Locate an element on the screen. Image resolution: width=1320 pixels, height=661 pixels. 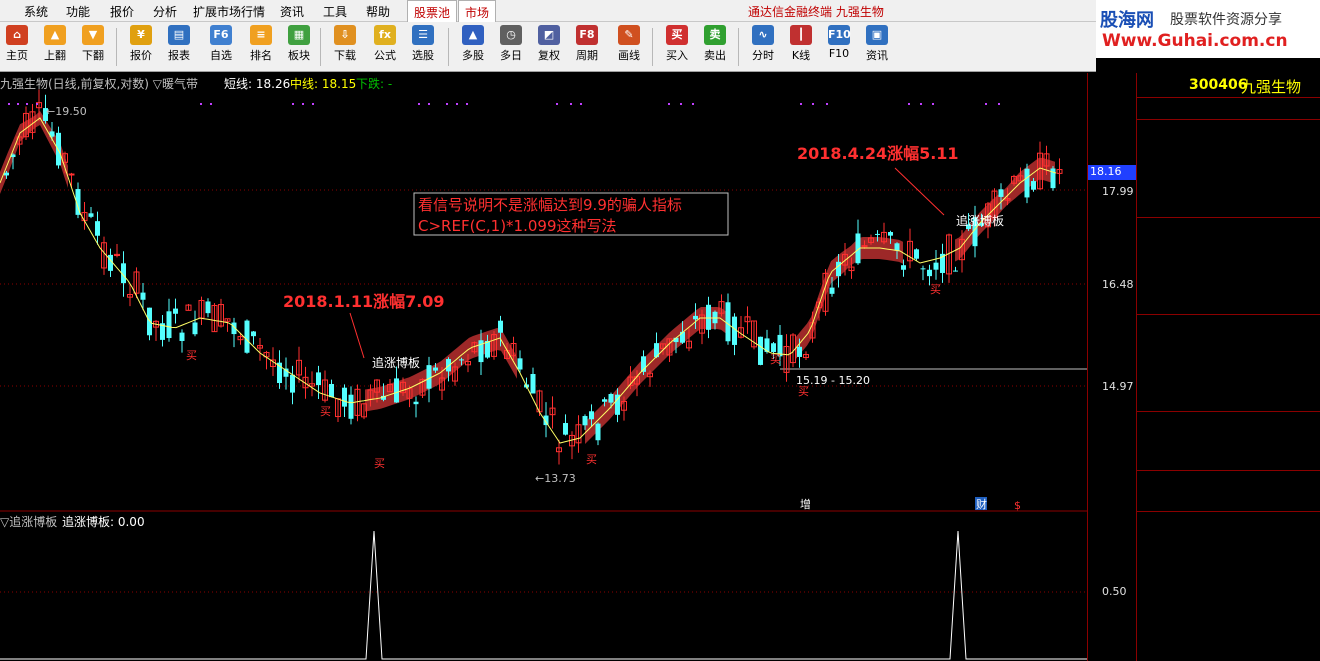
toolbar-button-13: ◩ 复权 is located at coordinates (549, 47).